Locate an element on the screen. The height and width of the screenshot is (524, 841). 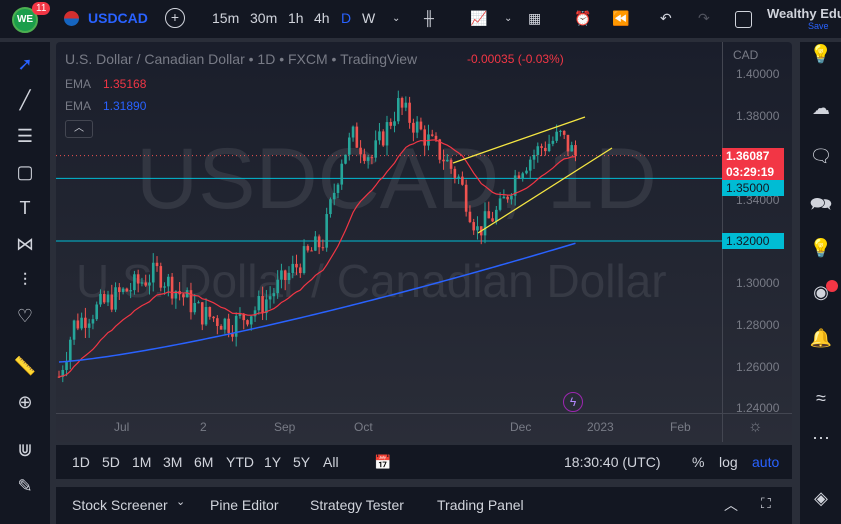
fullscreen-box-icon is located at coordinates (743, 19).